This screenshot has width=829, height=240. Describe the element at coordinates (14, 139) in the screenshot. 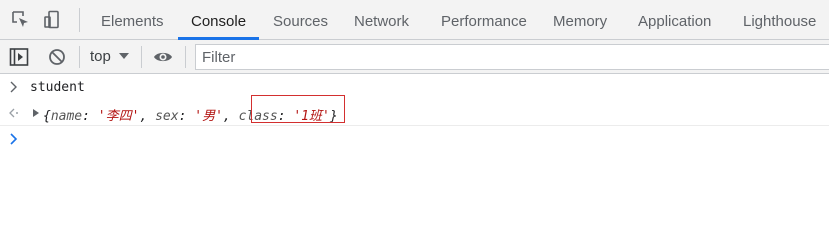

I see `prompt-chevron-icon` at that location.